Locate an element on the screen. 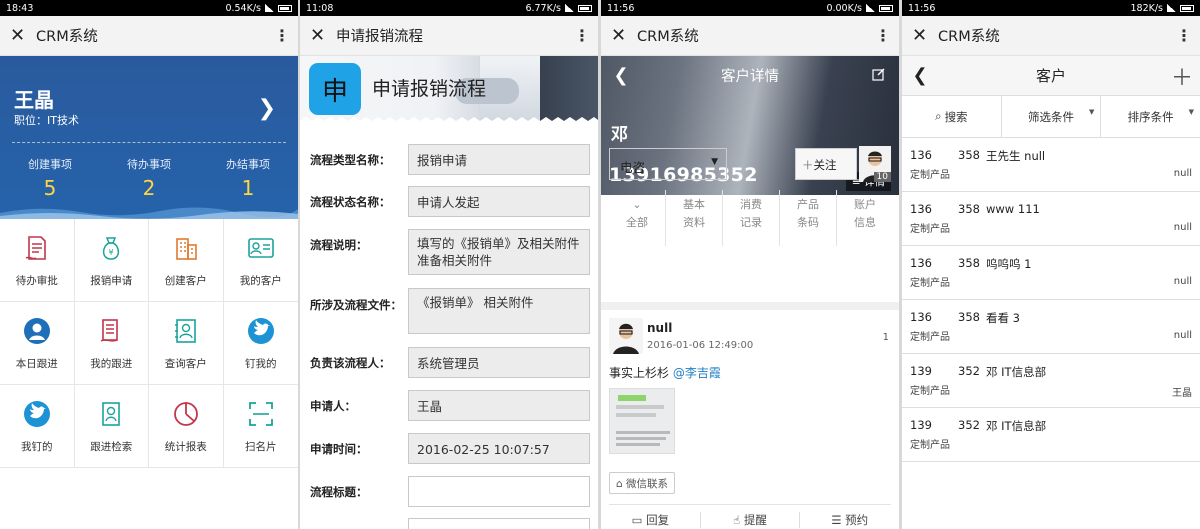 This screenshot has height=529, width=1200. field-apply-time: 申请时间： 2016-02-25 10:07:57 is located at coordinates (449, 448).